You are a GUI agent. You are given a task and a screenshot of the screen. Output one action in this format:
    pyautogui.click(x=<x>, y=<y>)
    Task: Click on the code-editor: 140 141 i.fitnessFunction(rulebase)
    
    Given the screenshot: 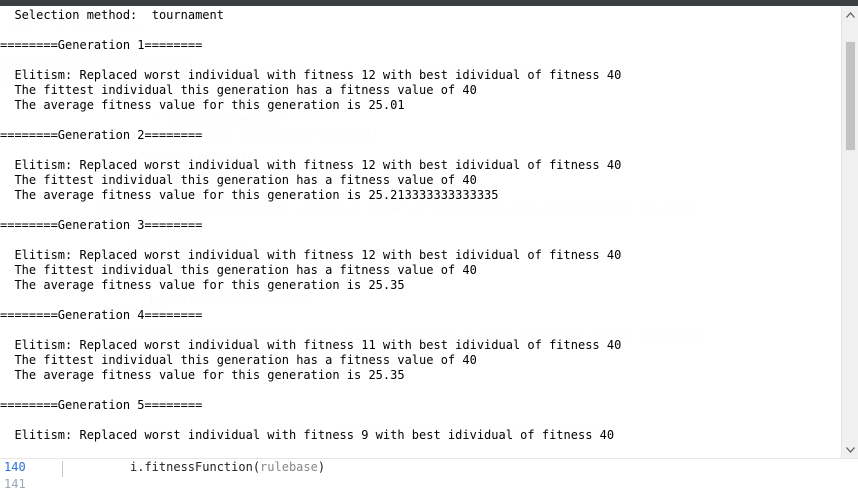 What is the action you would take?
    pyautogui.click(x=429, y=474)
    